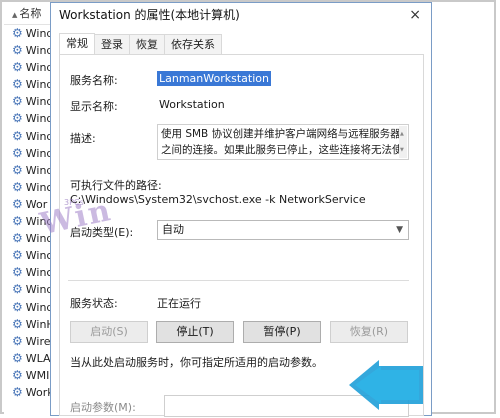 The image size is (500, 418). What do you see at coordinates (112, 44) in the screenshot?
I see `tab-logon: 登录` at bounding box center [112, 44].